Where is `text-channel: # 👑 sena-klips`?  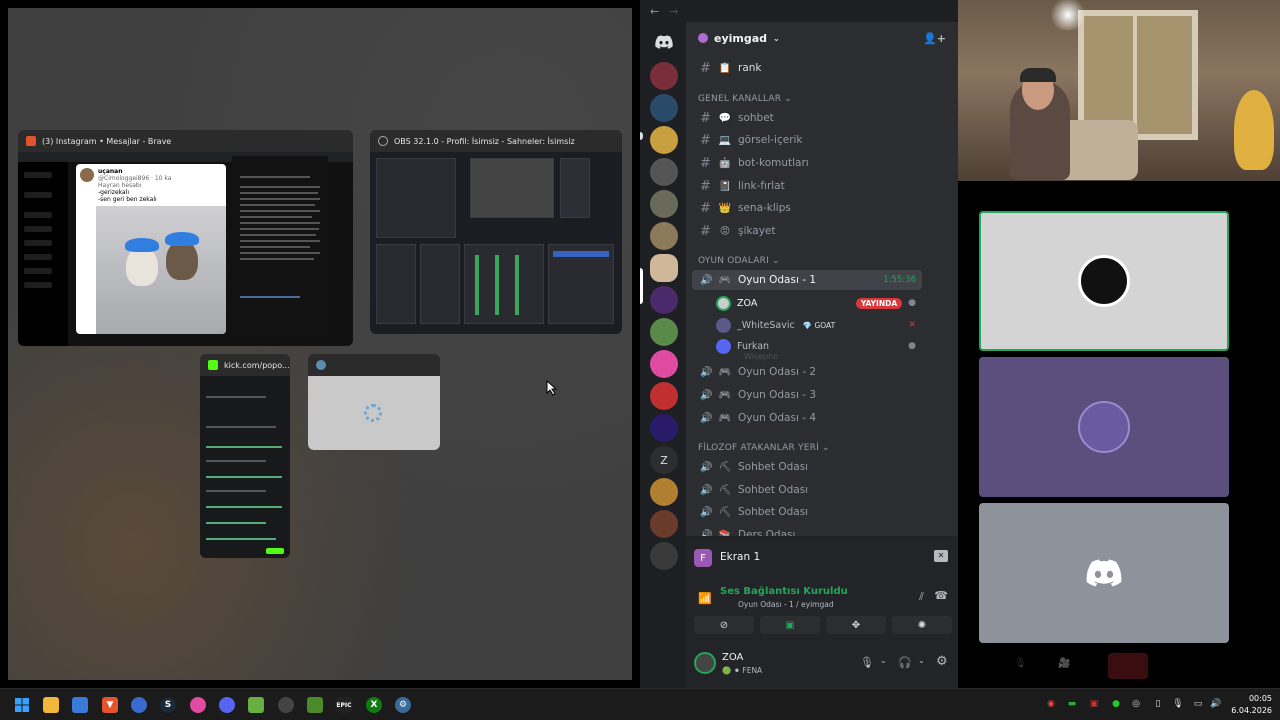
text-channel: # 👑 sena-klips is located at coordinates (807, 208).